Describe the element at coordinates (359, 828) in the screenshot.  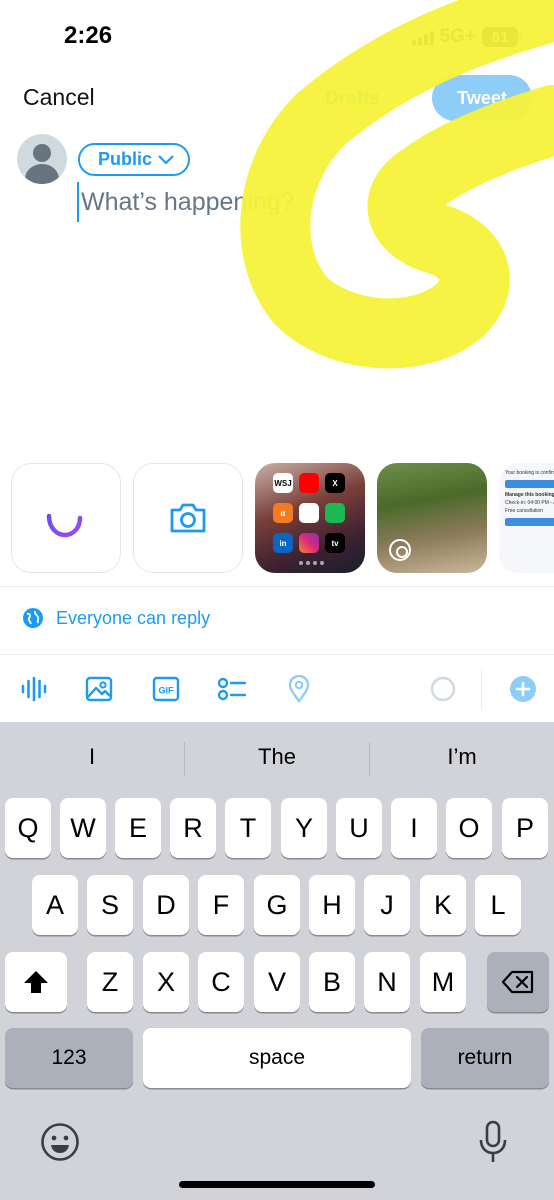
I see `key-u: U` at that location.